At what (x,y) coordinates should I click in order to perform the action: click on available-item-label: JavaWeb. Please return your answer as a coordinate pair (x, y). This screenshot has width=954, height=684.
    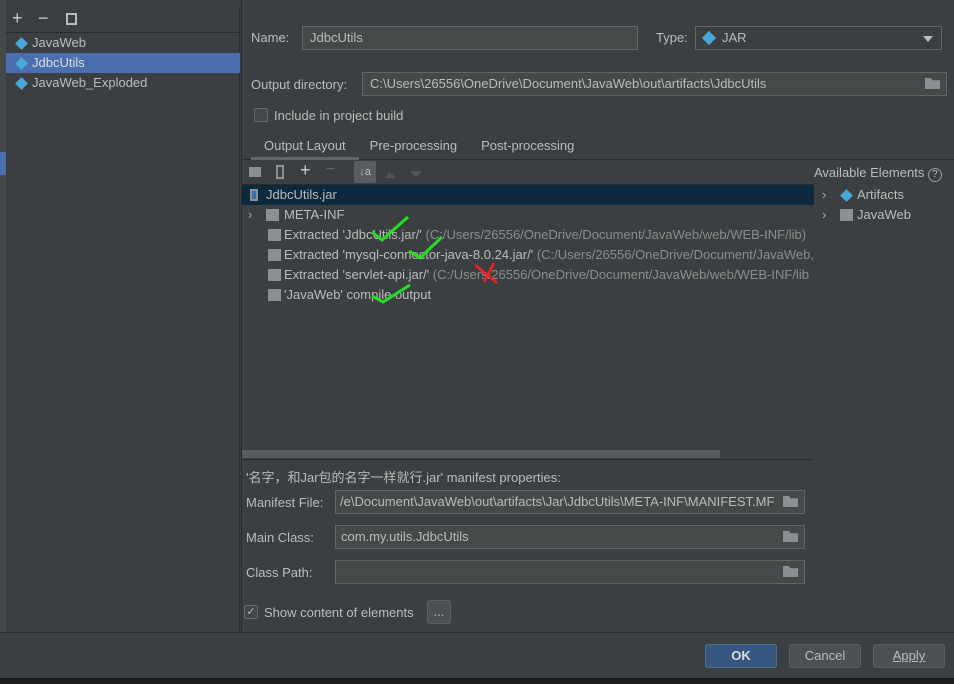
    Looking at the image, I should click on (884, 214).